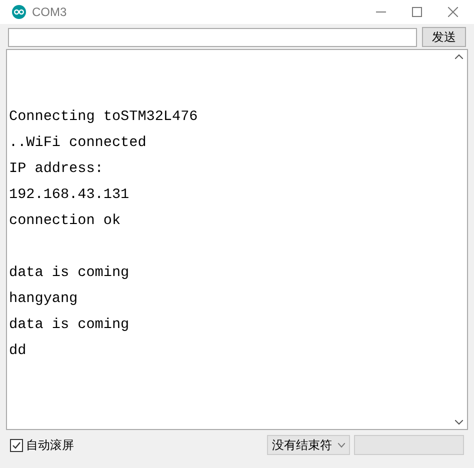  Describe the element at coordinates (65, 221) in the screenshot. I see `output-line: connection ok` at that location.